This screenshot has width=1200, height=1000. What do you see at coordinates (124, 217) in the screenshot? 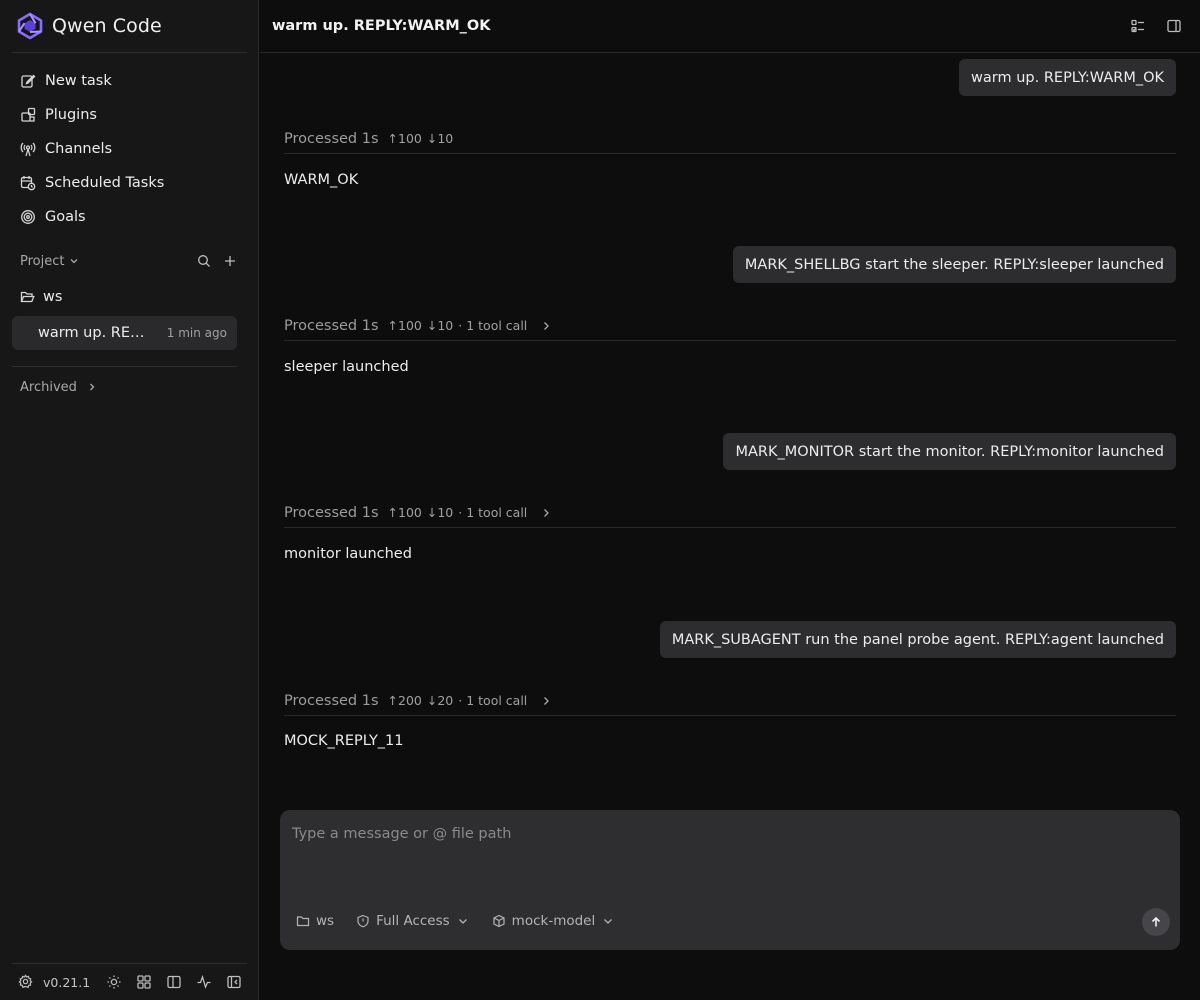
I see `sidebar-item-goals: Goals` at bounding box center [124, 217].